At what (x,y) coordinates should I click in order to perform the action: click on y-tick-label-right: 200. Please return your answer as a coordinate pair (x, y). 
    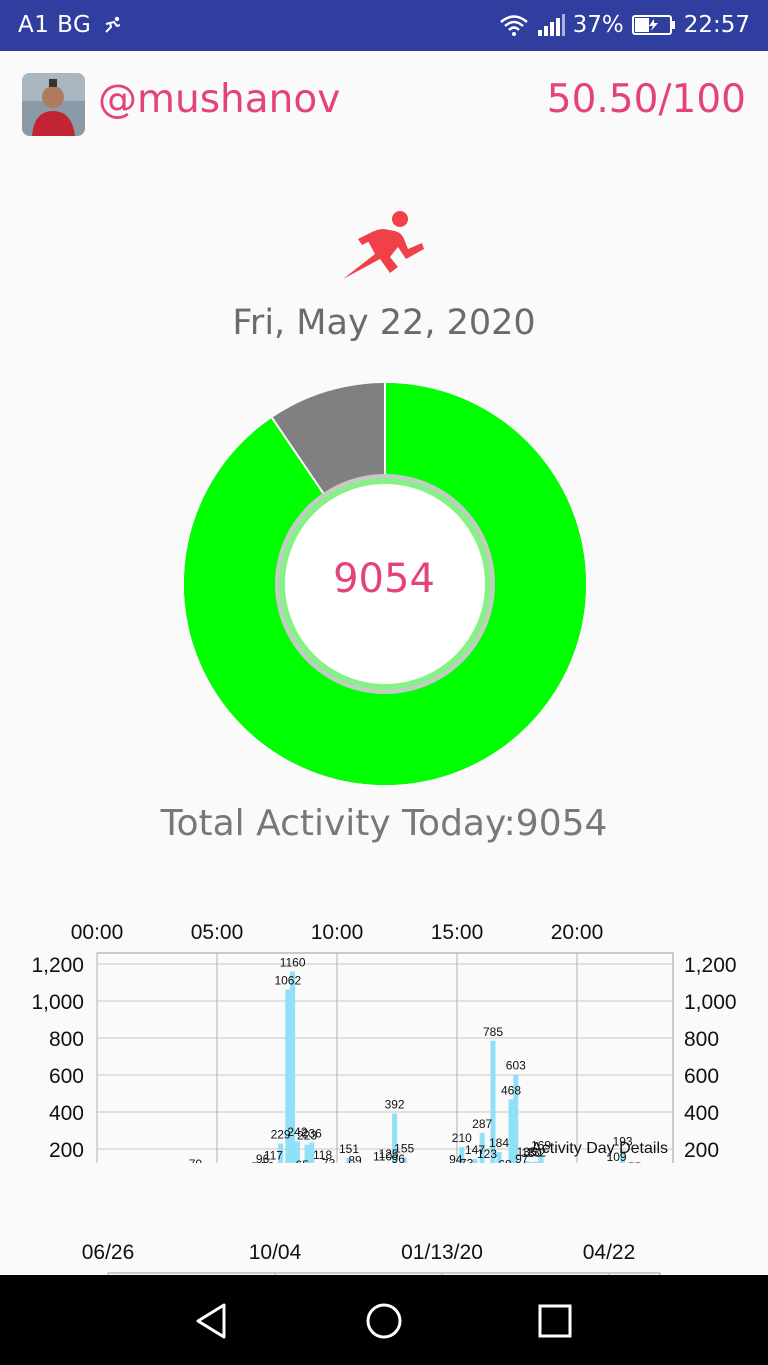
    Looking at the image, I should click on (701, 1150).